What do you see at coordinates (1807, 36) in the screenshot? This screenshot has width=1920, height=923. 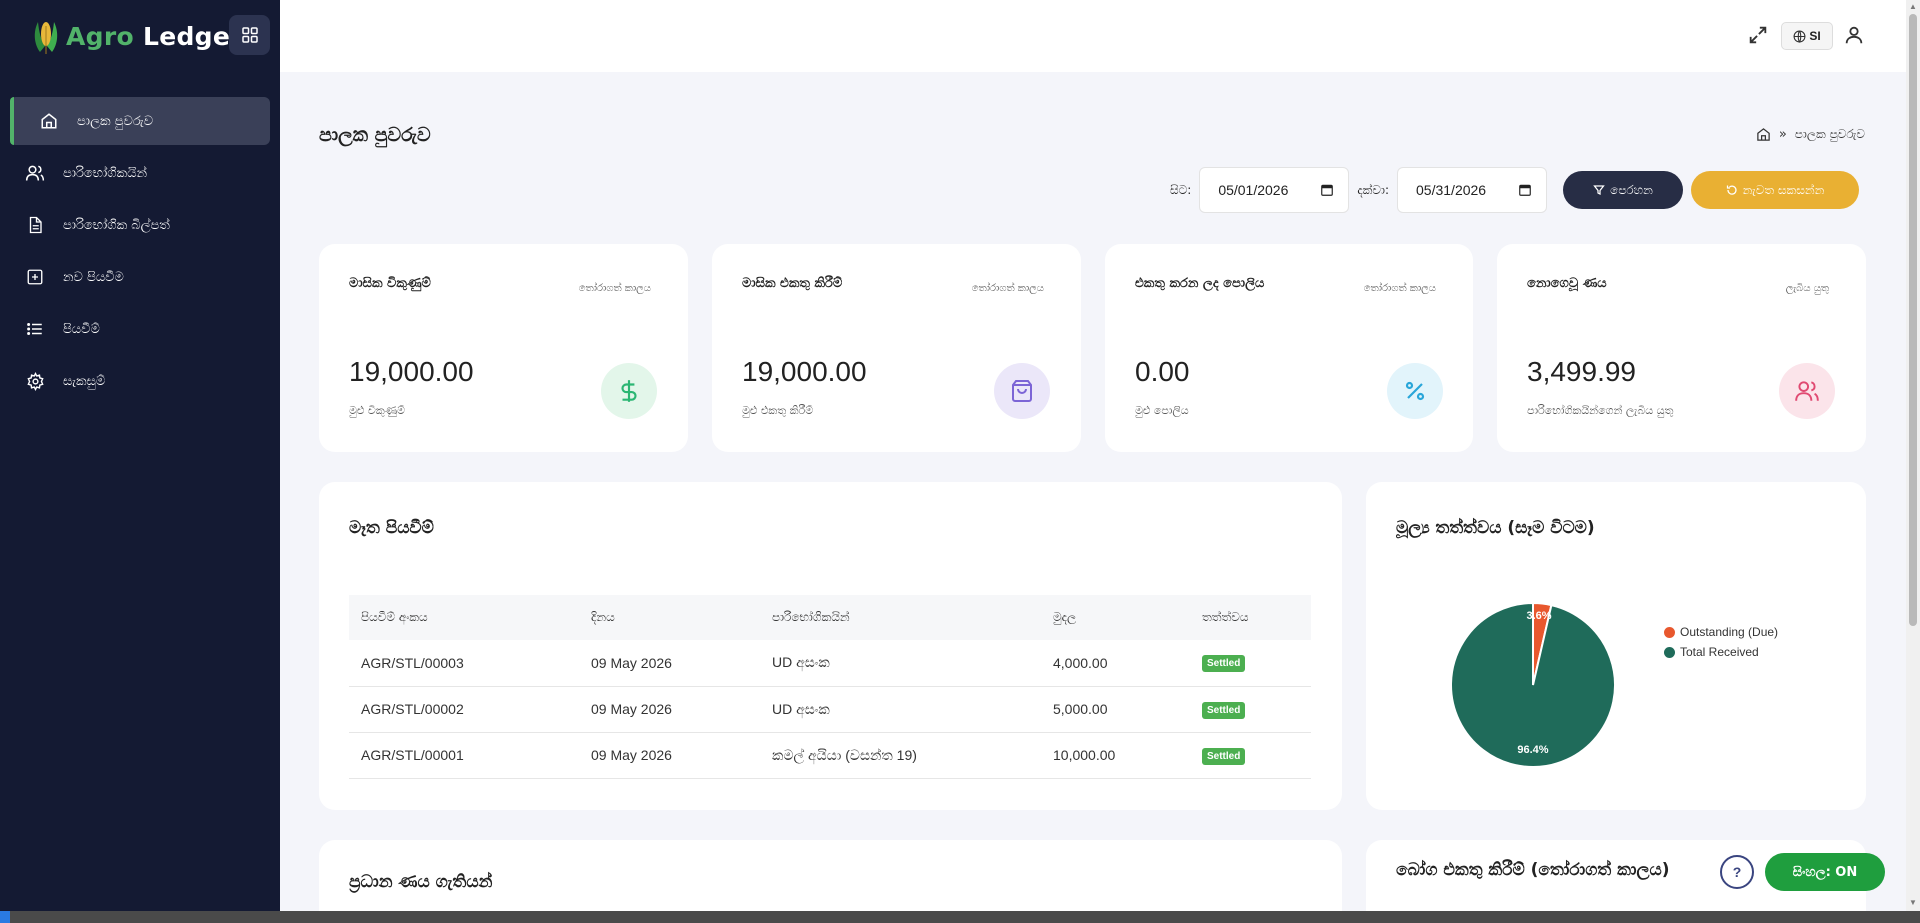 I see `language-switcher: SI` at bounding box center [1807, 36].